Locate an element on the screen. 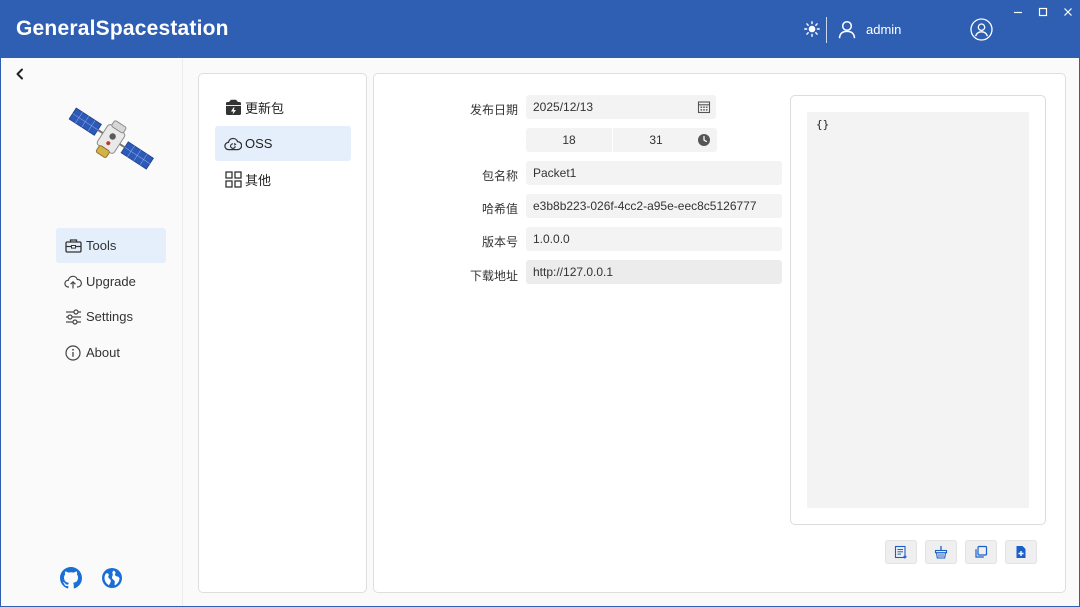  satellite-logo is located at coordinates (111, 138).